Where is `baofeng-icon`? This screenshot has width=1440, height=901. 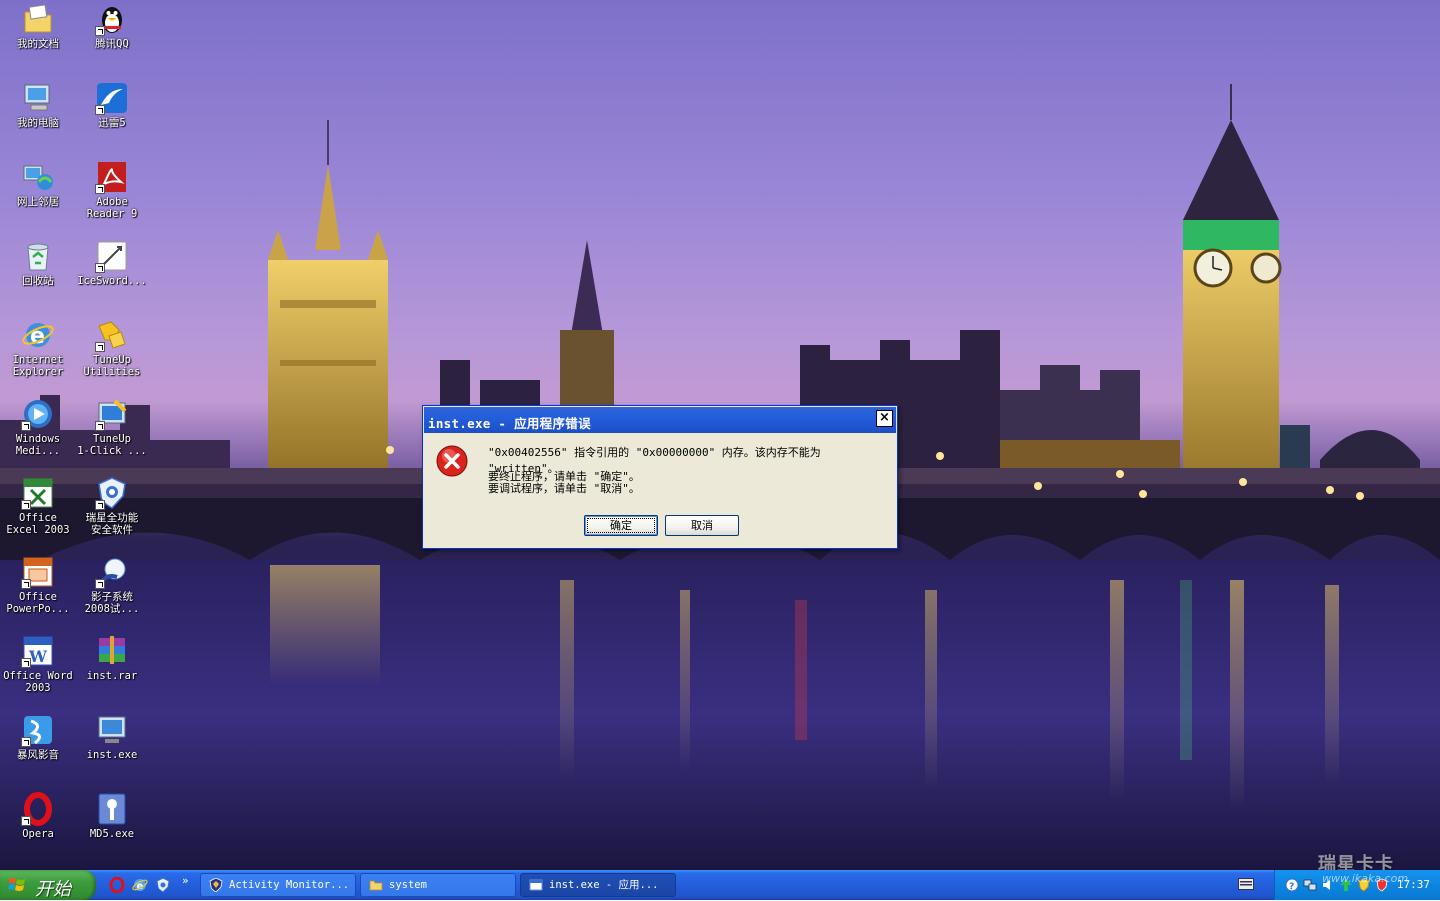 baofeng-icon is located at coordinates (38, 730).